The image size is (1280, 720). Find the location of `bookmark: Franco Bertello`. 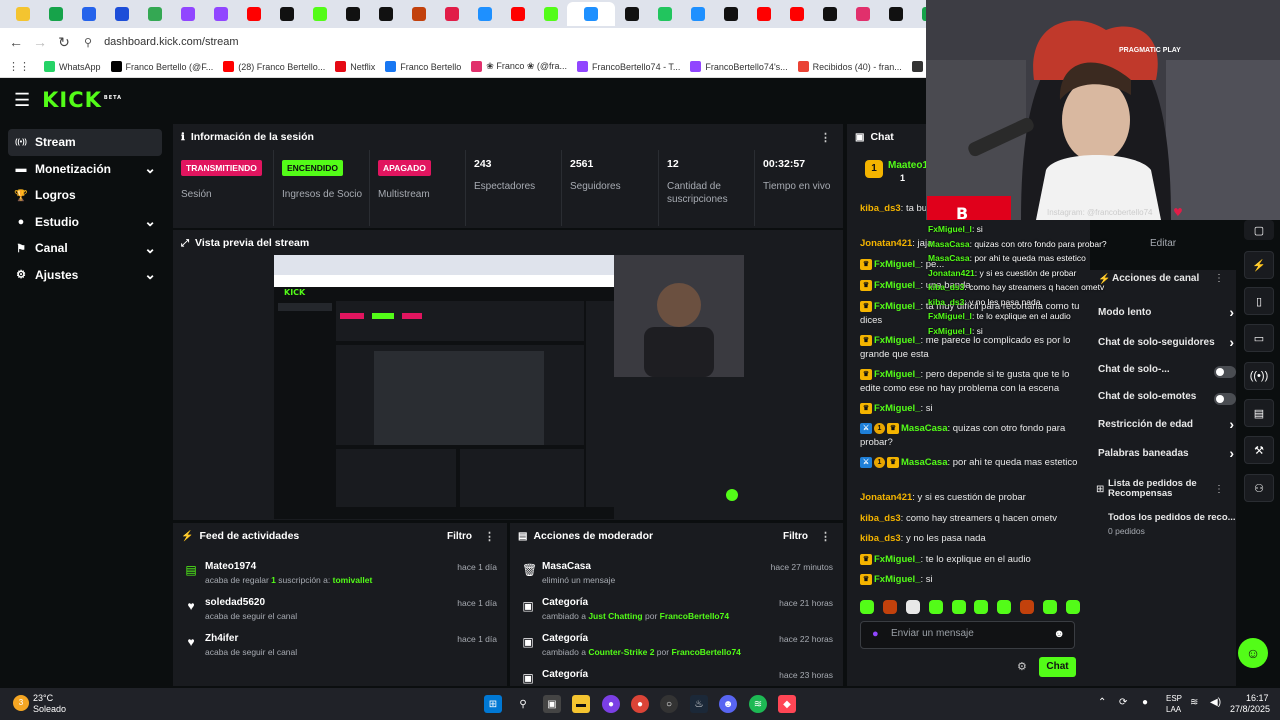

bookmark: Franco Bertello is located at coordinates (423, 66).